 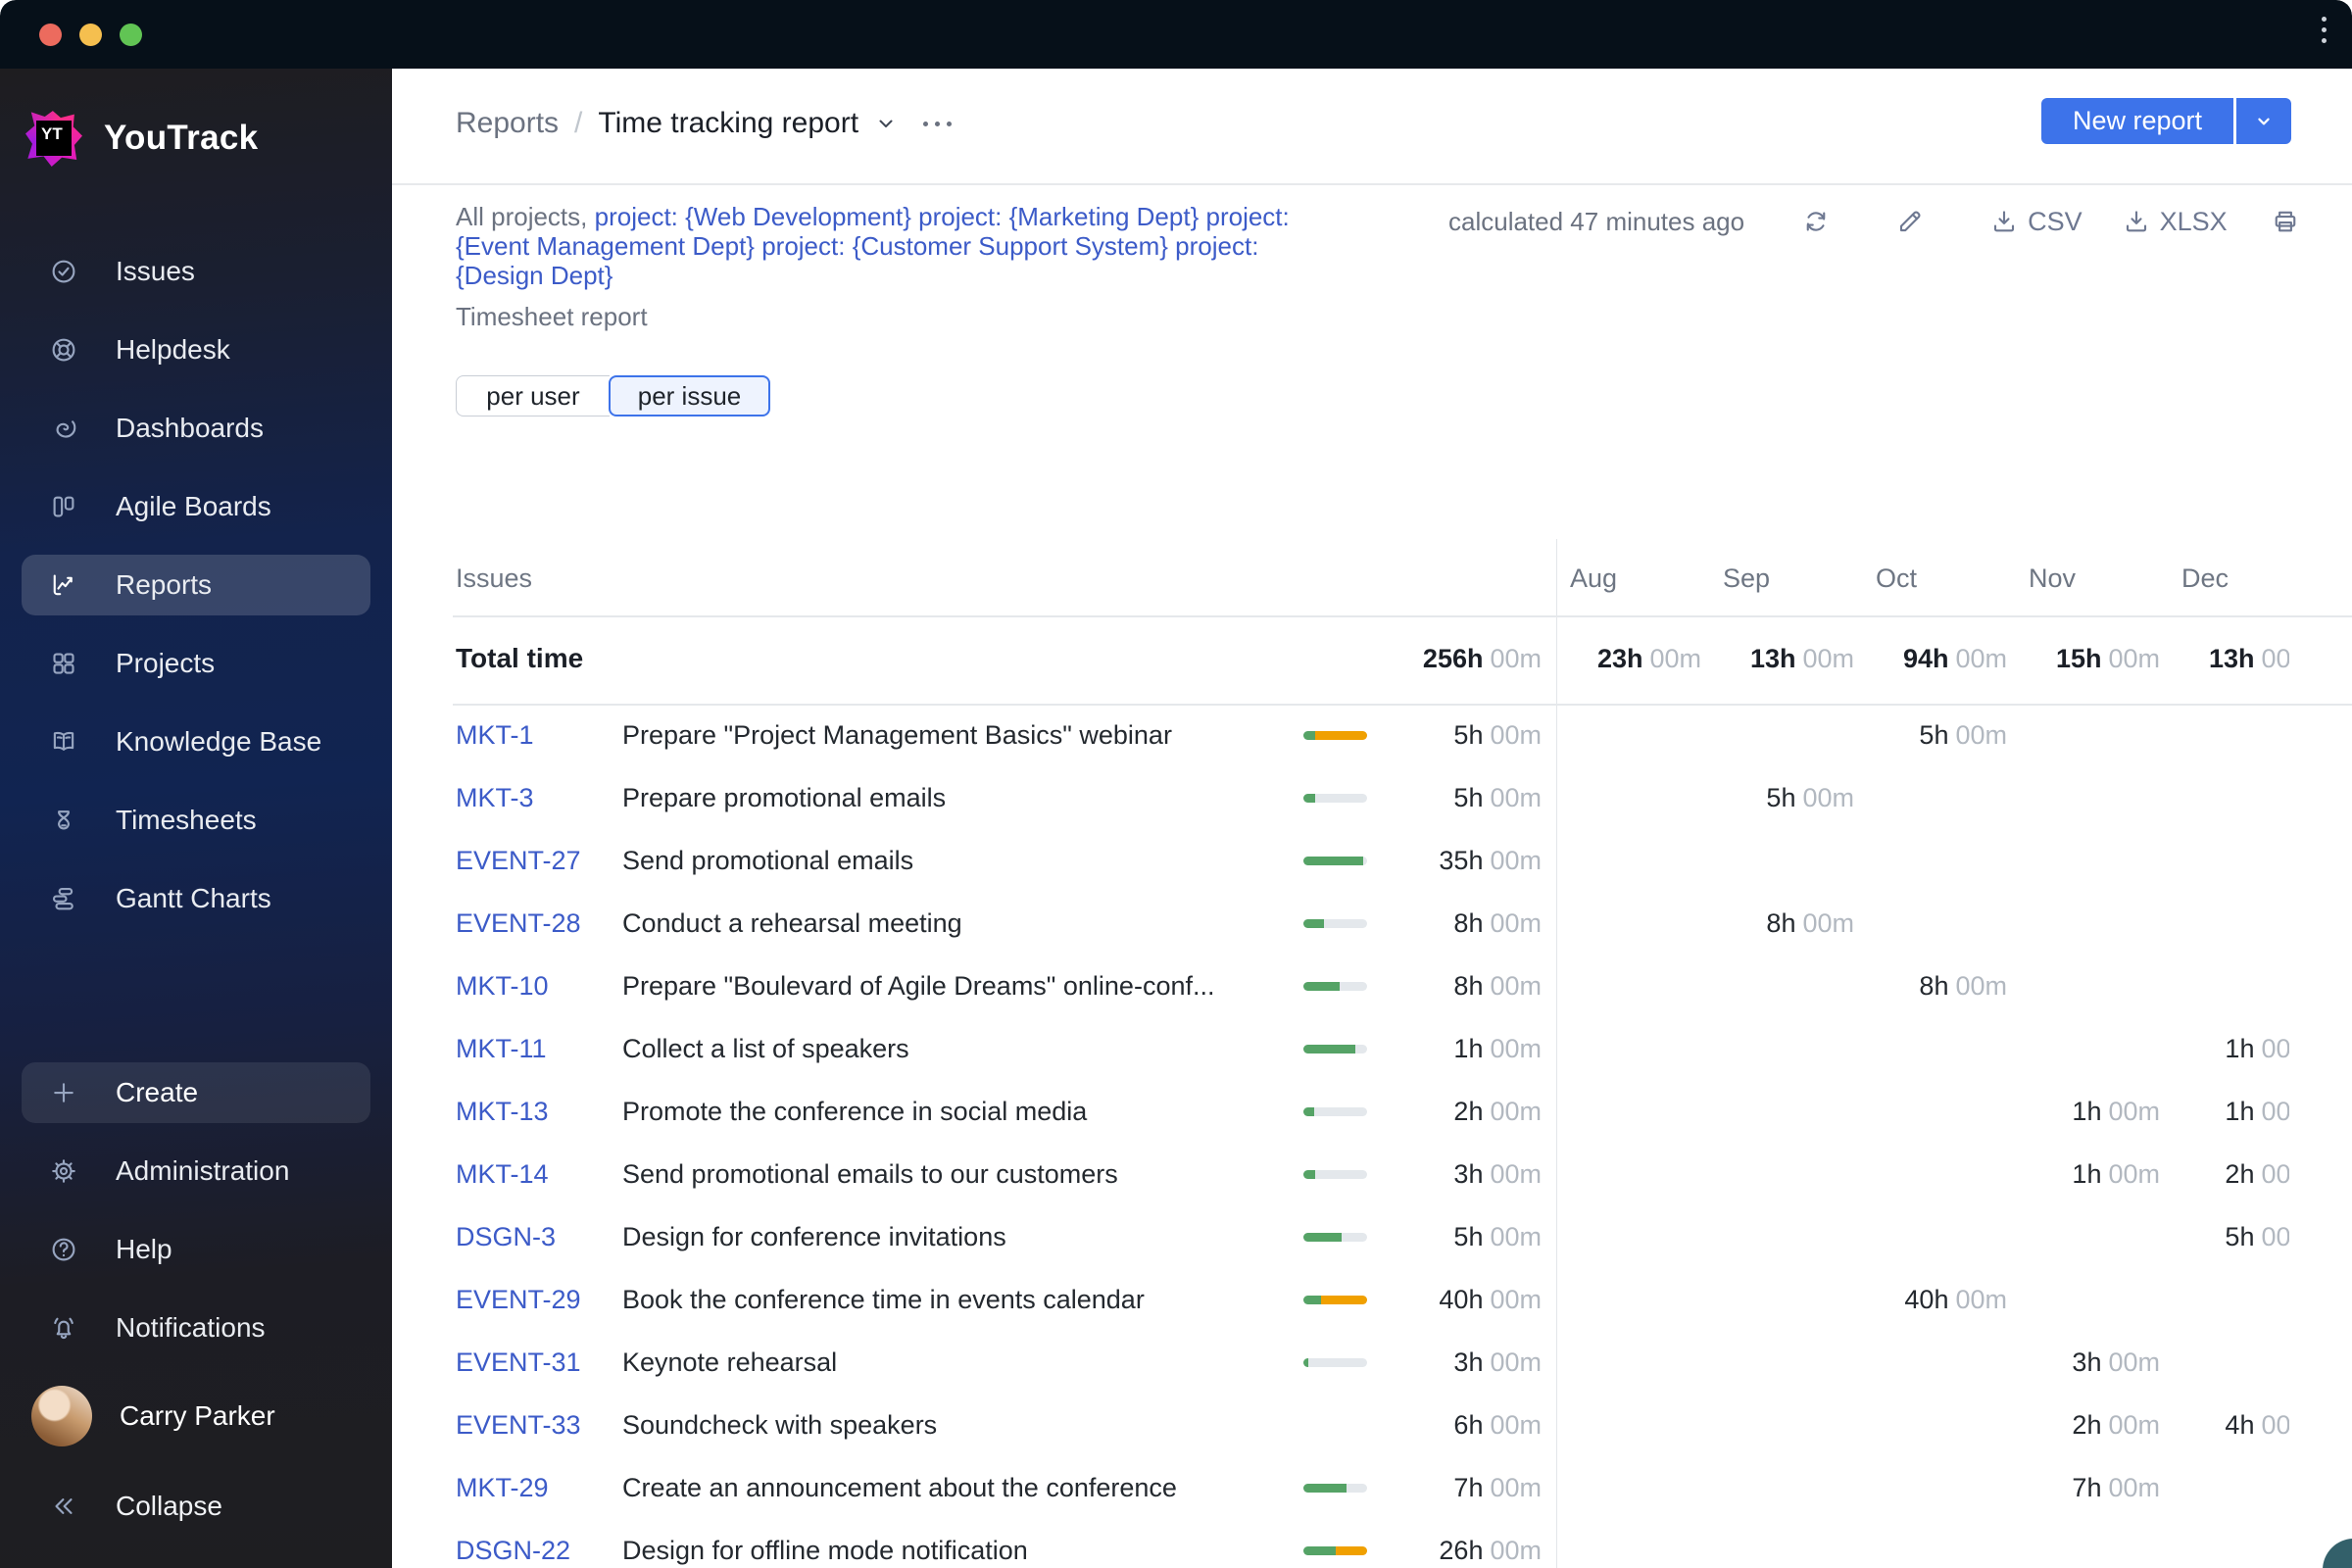 I want to click on issue-id-link: EVENT-27, so click(x=518, y=860).